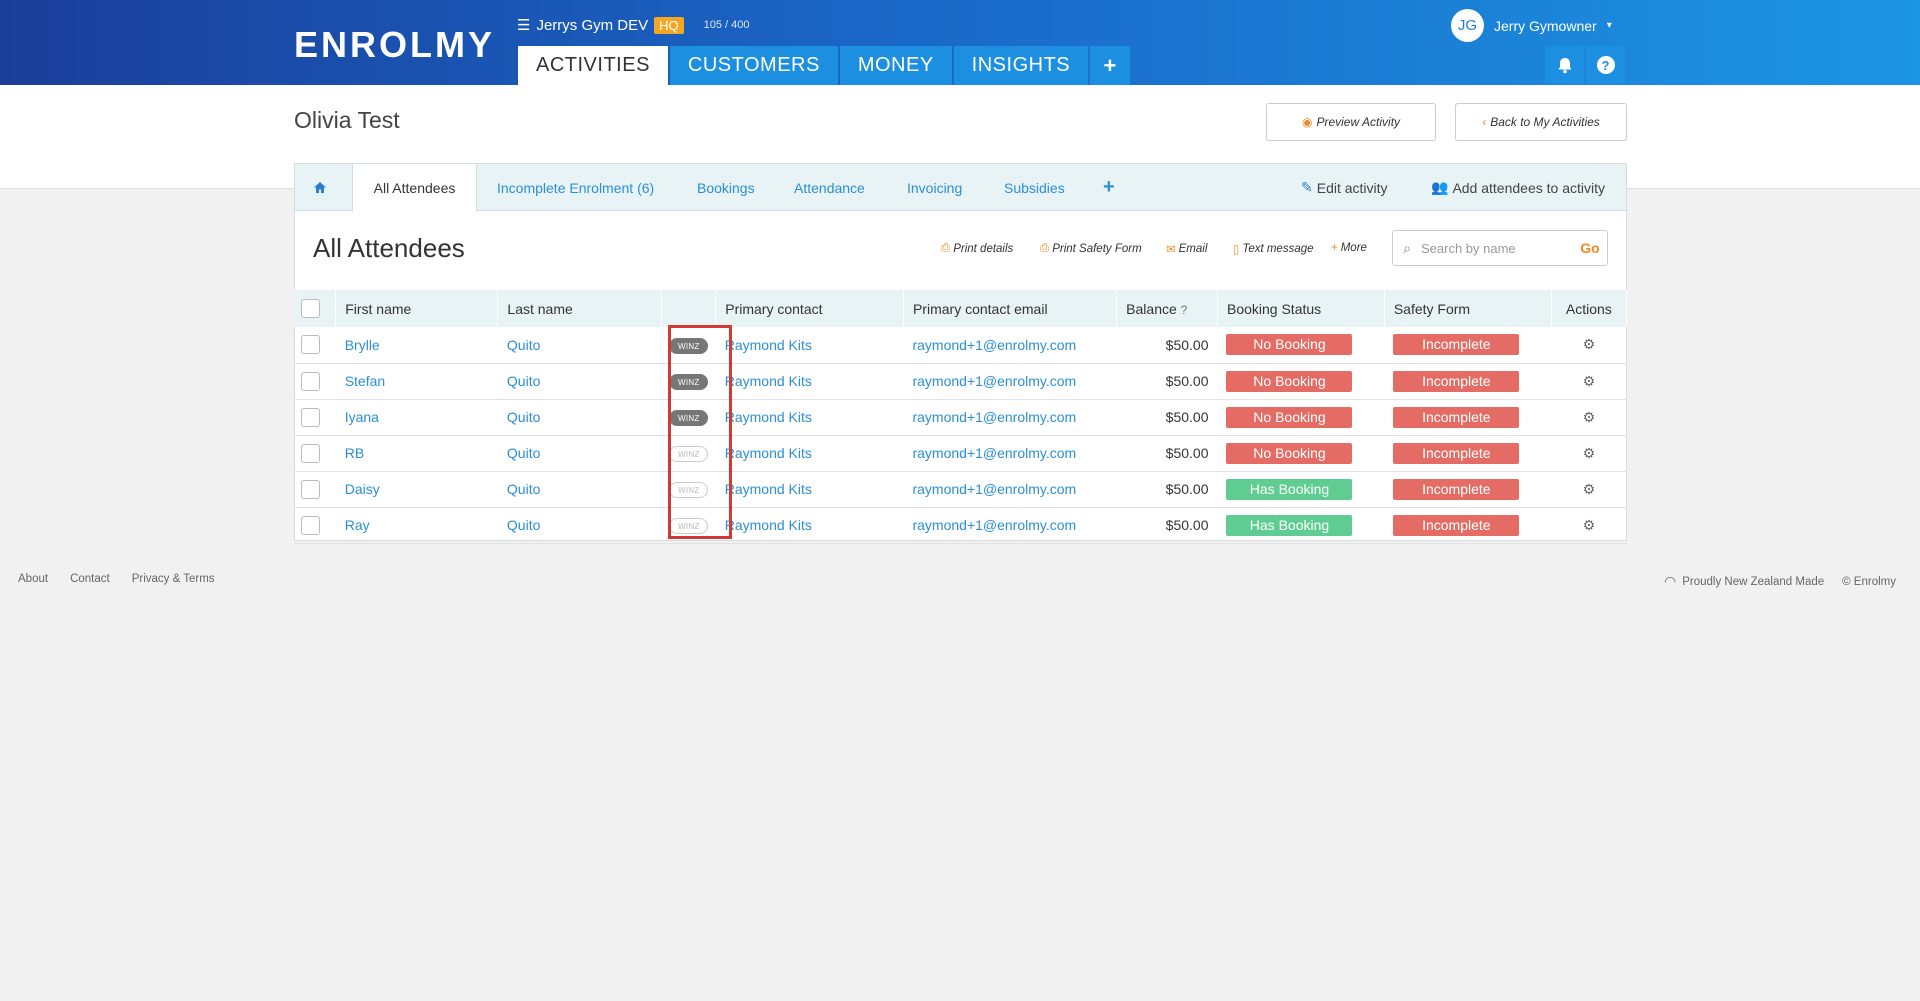 The image size is (1920, 1001). Describe the element at coordinates (593, 65) in the screenshot. I see `nav-activities: ACTIVITIES` at that location.